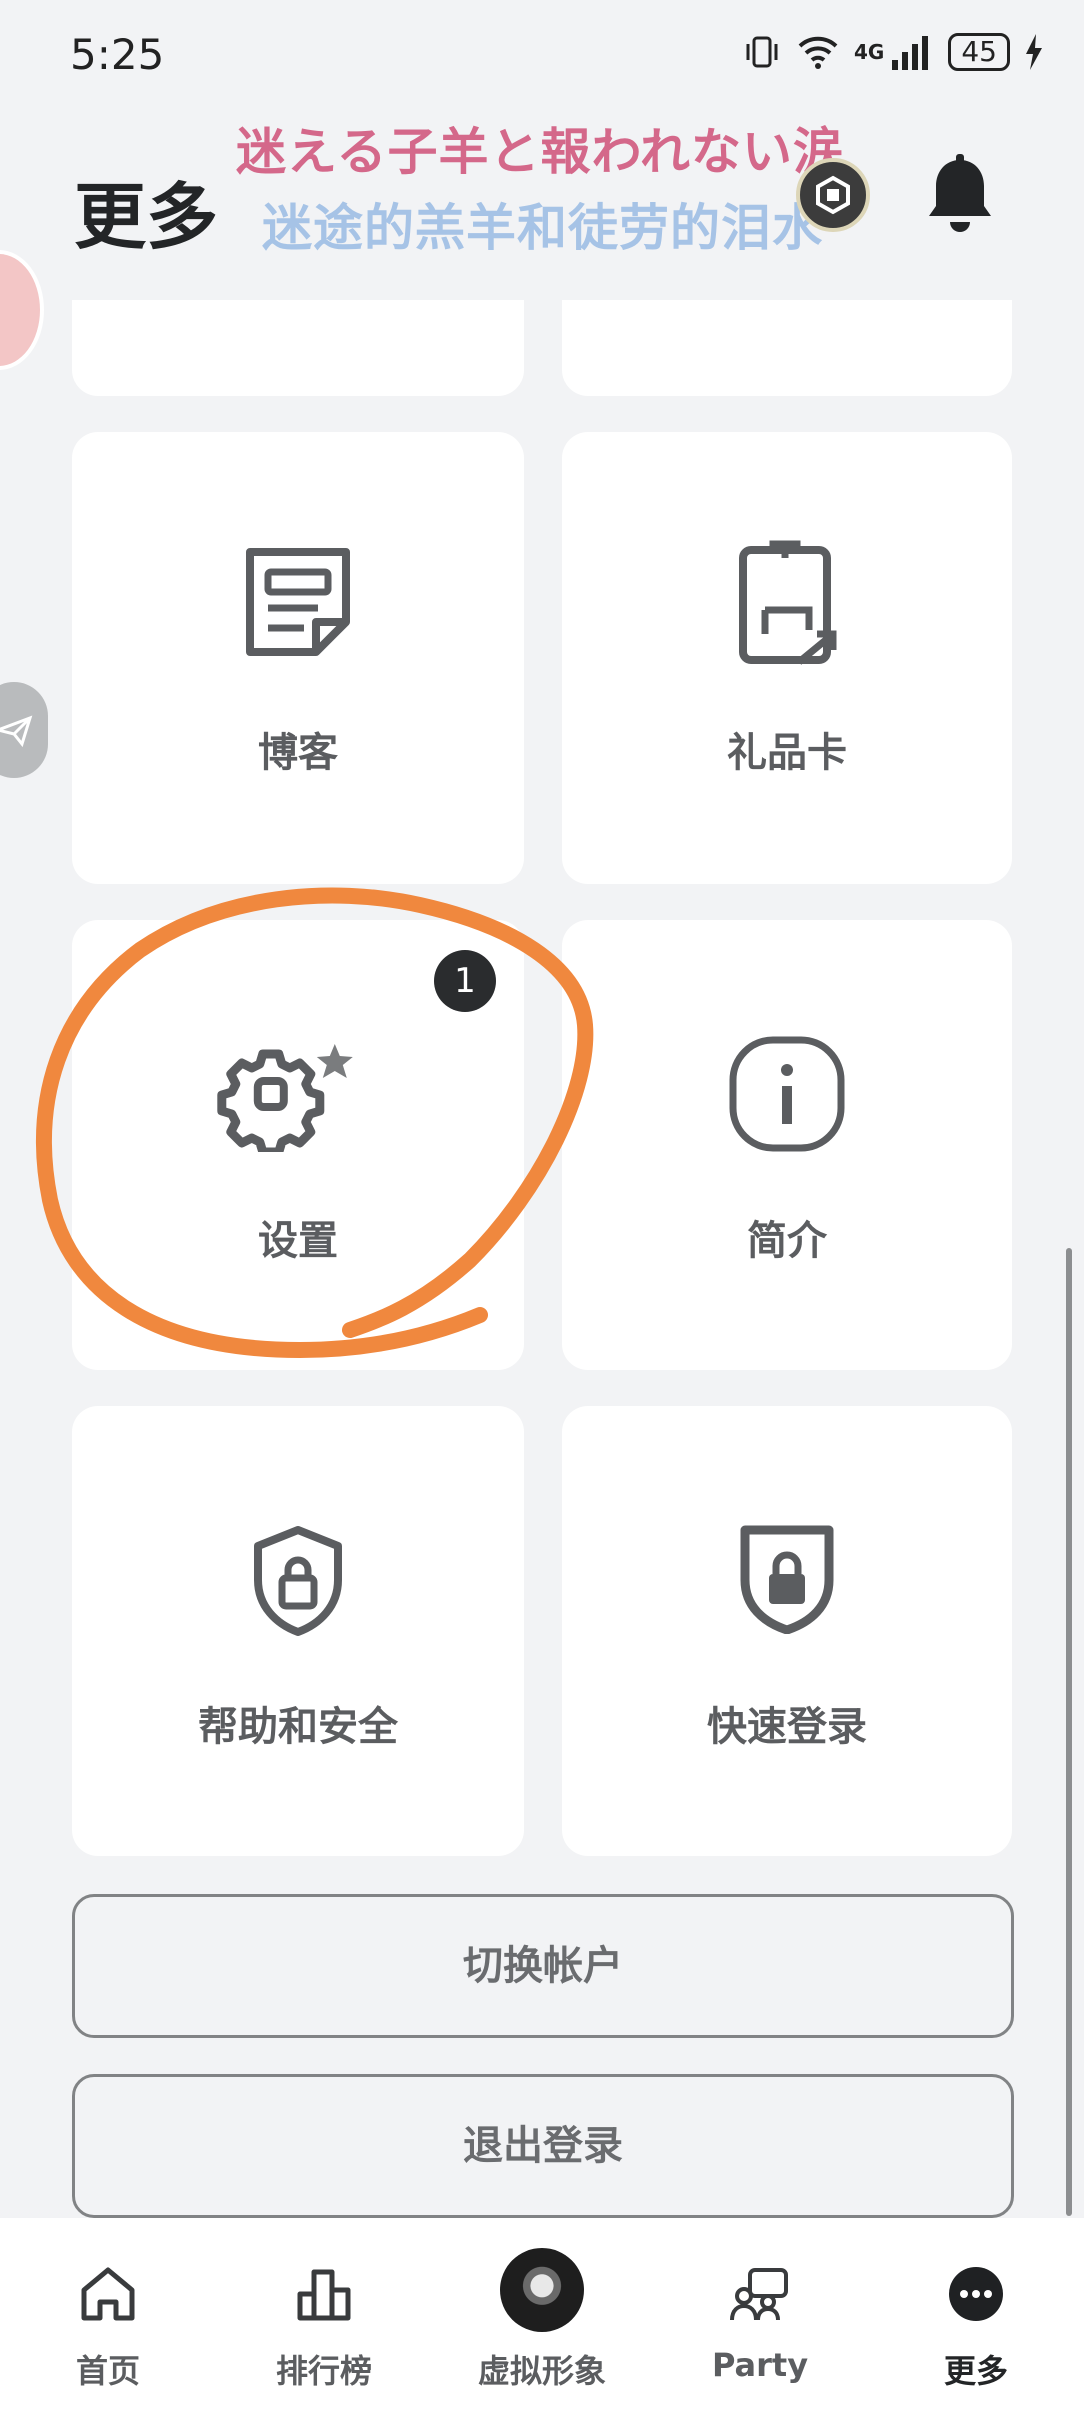 The height and width of the screenshot is (2412, 1084). What do you see at coordinates (107, 2371) in the screenshot?
I see `nav-home-label: 首页` at bounding box center [107, 2371].